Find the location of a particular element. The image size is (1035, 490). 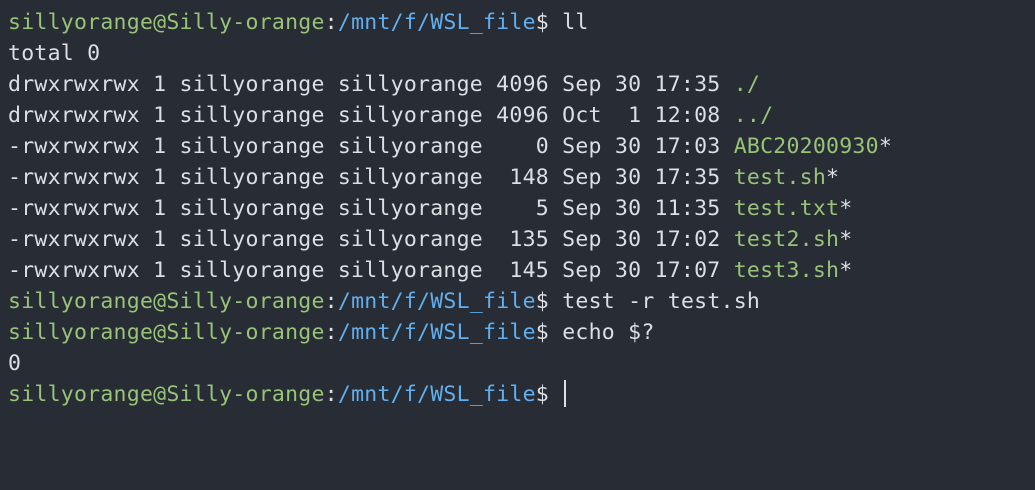

command-text: ll is located at coordinates (569, 22).